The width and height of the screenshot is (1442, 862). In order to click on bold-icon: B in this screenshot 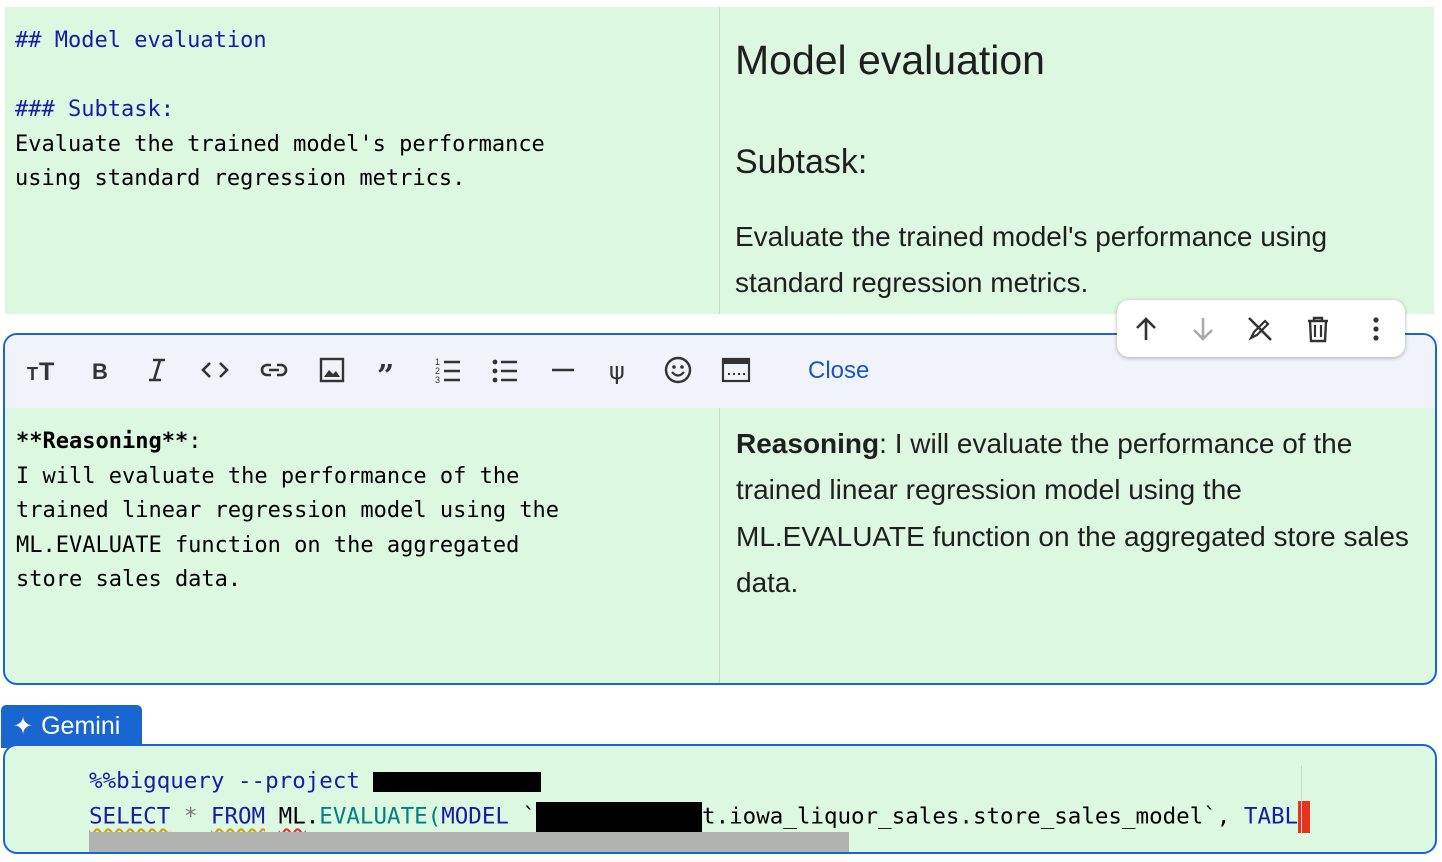, I will do `click(100, 370)`.